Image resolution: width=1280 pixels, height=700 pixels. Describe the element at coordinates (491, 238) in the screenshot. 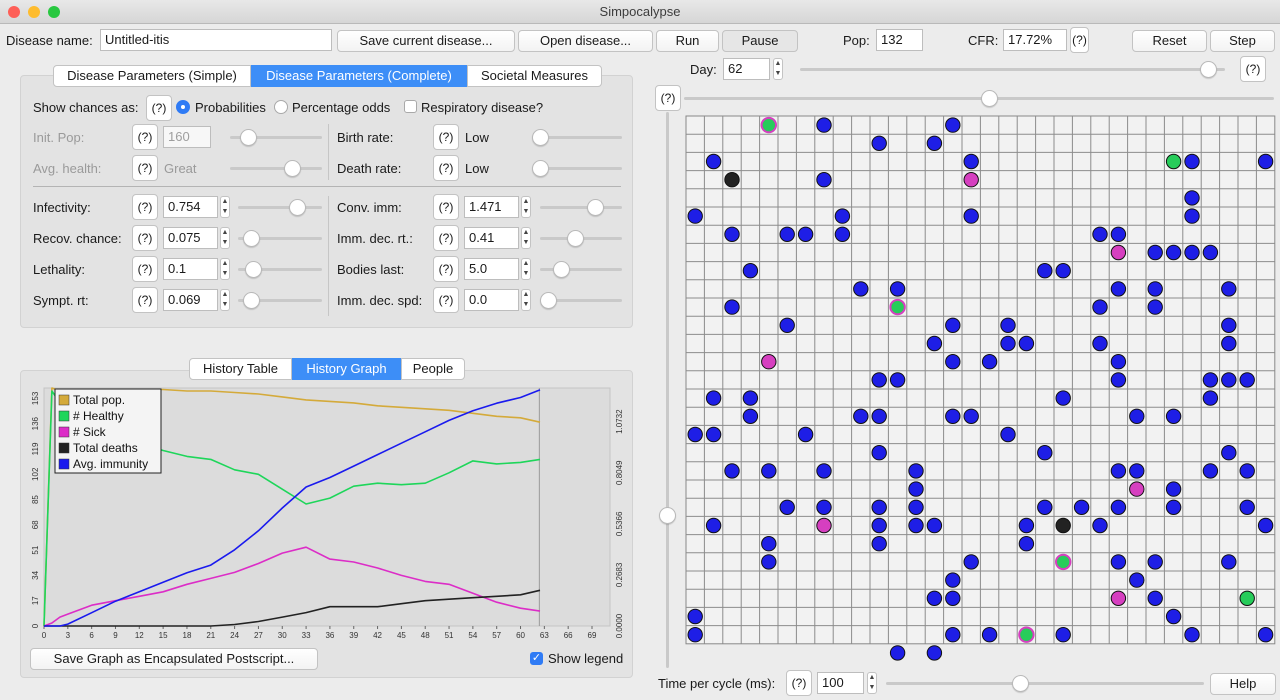

I see `imm-dec-rt-field: 0.41` at that location.